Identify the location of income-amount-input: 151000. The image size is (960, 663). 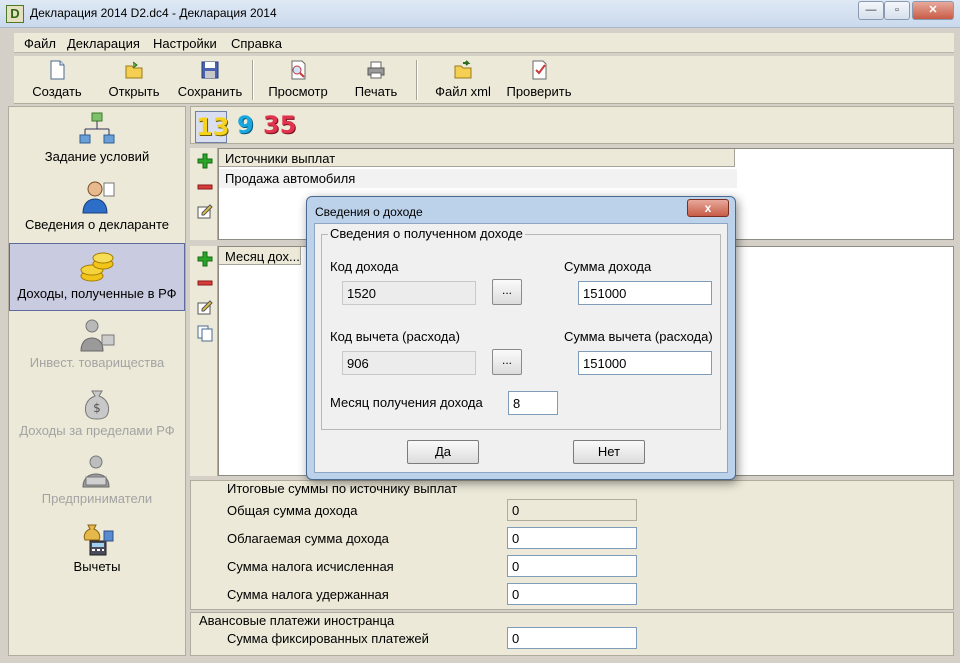
(645, 293).